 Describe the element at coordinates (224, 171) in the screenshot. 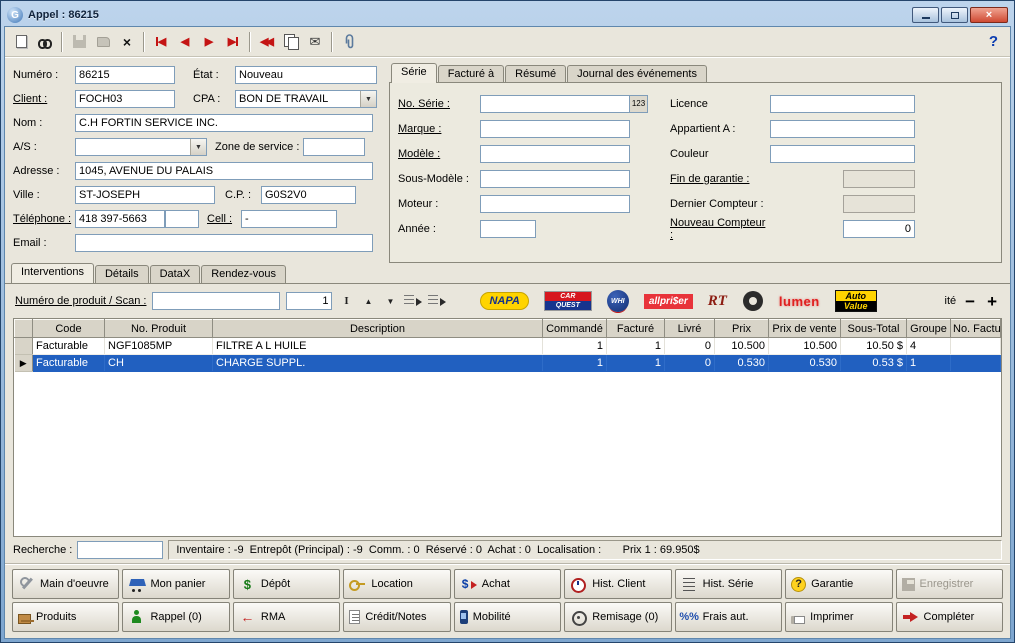

I see `adresse-field` at that location.